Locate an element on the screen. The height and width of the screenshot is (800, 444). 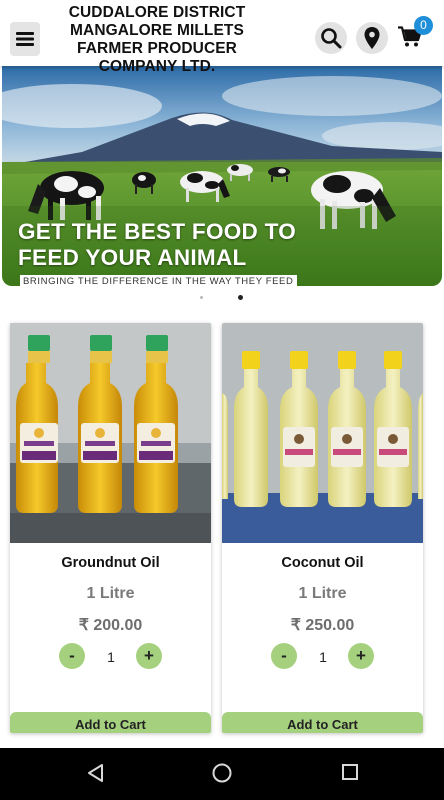
product-name: Groundnut Oil is located at coordinates (110, 563).